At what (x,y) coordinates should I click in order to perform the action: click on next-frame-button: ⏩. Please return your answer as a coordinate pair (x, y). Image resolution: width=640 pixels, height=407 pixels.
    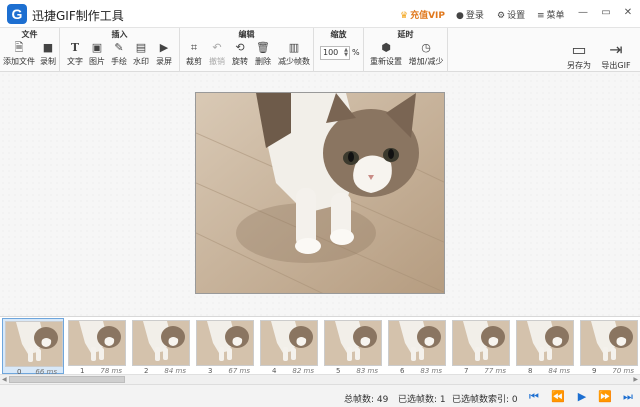
    Looking at the image, I should click on (605, 397).